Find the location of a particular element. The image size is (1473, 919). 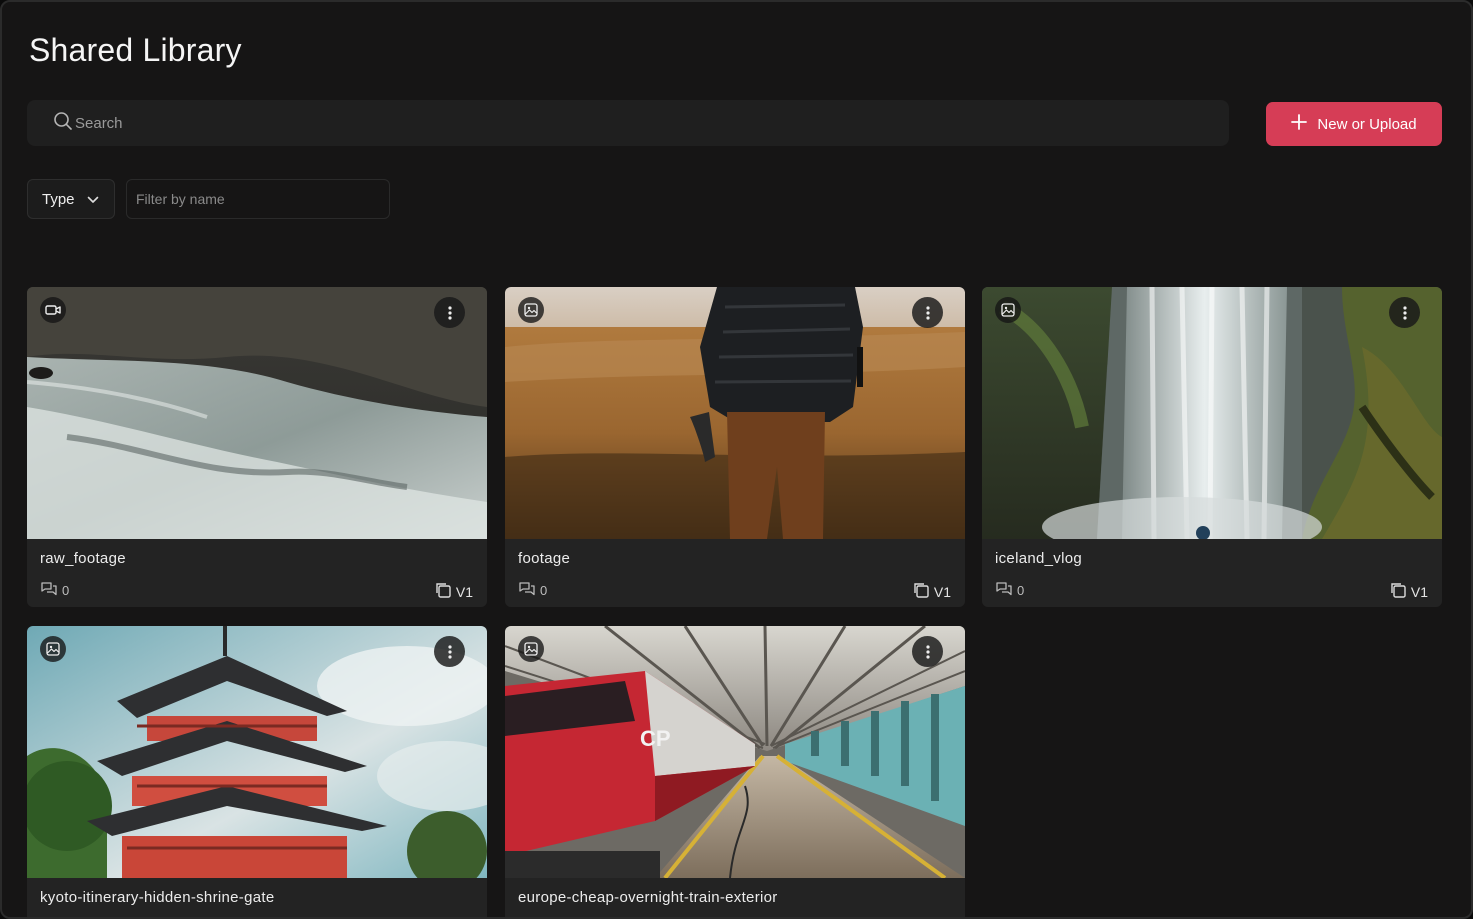

asset-card: CP europe-cheap-overnight-train-exterior is located at coordinates (735, 771).